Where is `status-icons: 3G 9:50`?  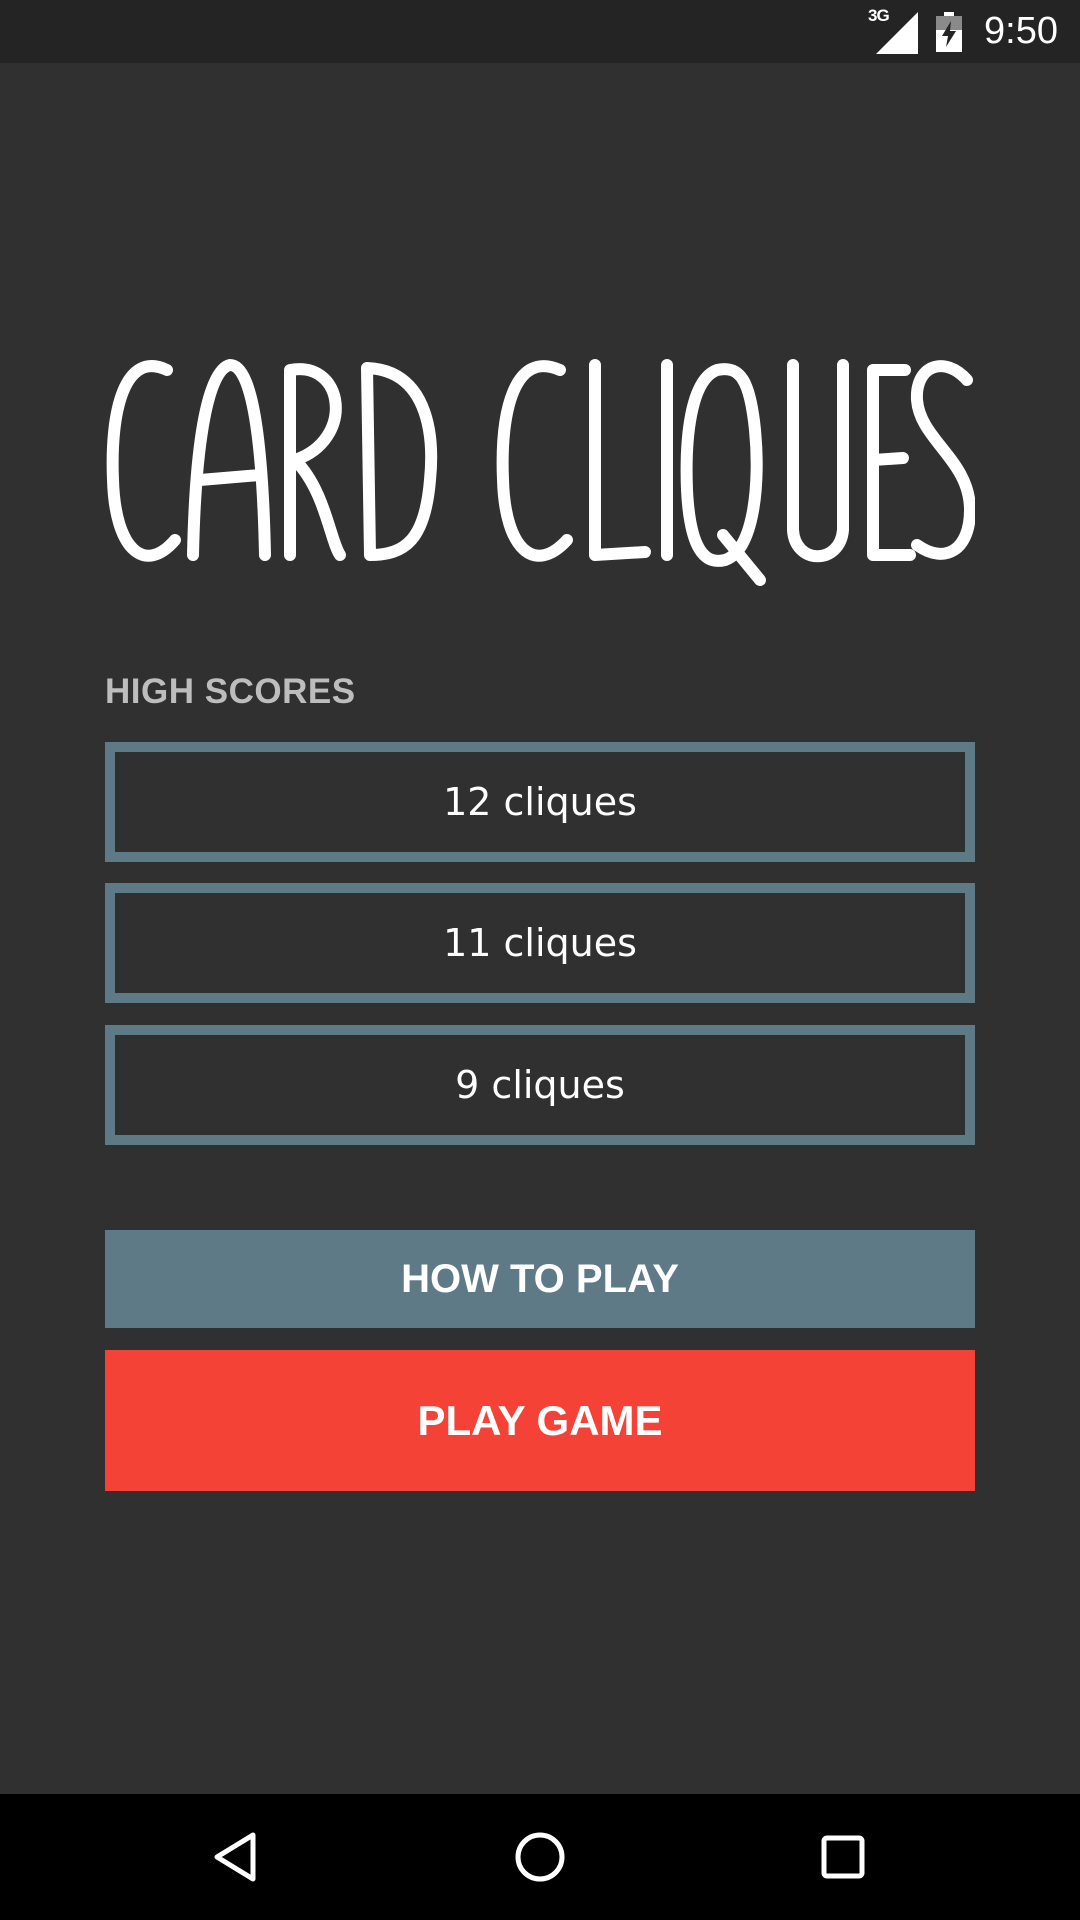
status-icons: 3G 9:50 is located at coordinates (963, 31).